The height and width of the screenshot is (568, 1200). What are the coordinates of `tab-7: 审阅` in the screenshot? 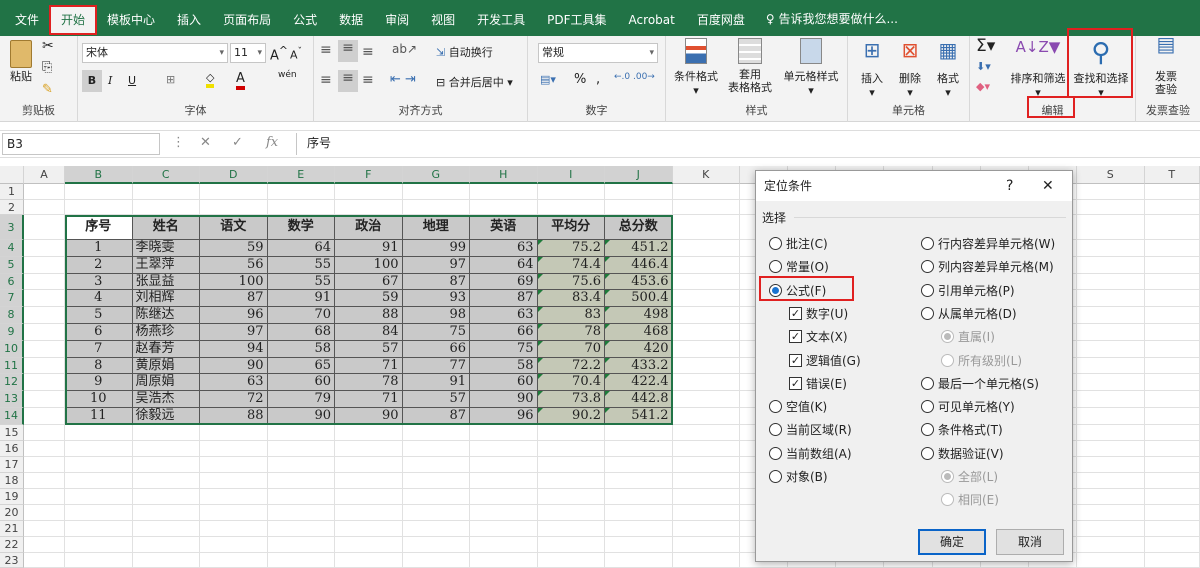 It's located at (397, 20).